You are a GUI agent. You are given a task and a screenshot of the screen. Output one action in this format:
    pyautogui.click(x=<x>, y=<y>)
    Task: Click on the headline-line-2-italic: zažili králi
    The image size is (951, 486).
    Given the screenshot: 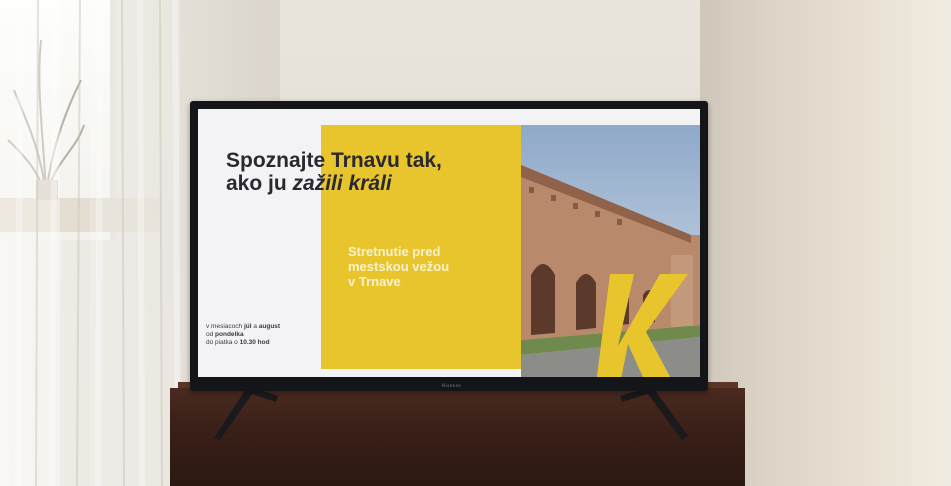 What is the action you would take?
    pyautogui.click(x=342, y=183)
    